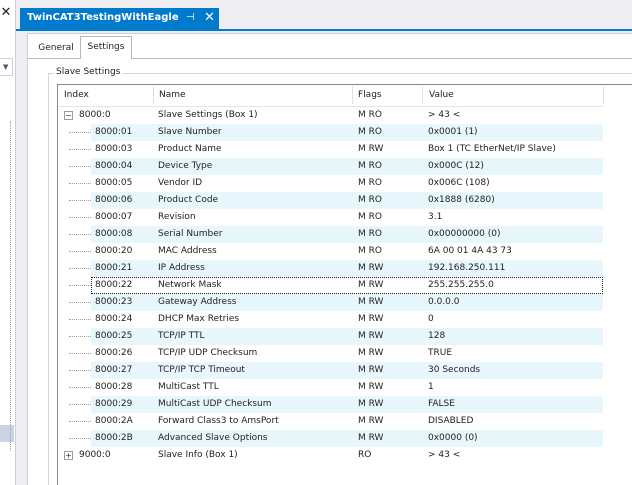 This screenshot has height=485, width=632. What do you see at coordinates (114, 285) in the screenshot?
I see `cell-index: 8000:22` at bounding box center [114, 285].